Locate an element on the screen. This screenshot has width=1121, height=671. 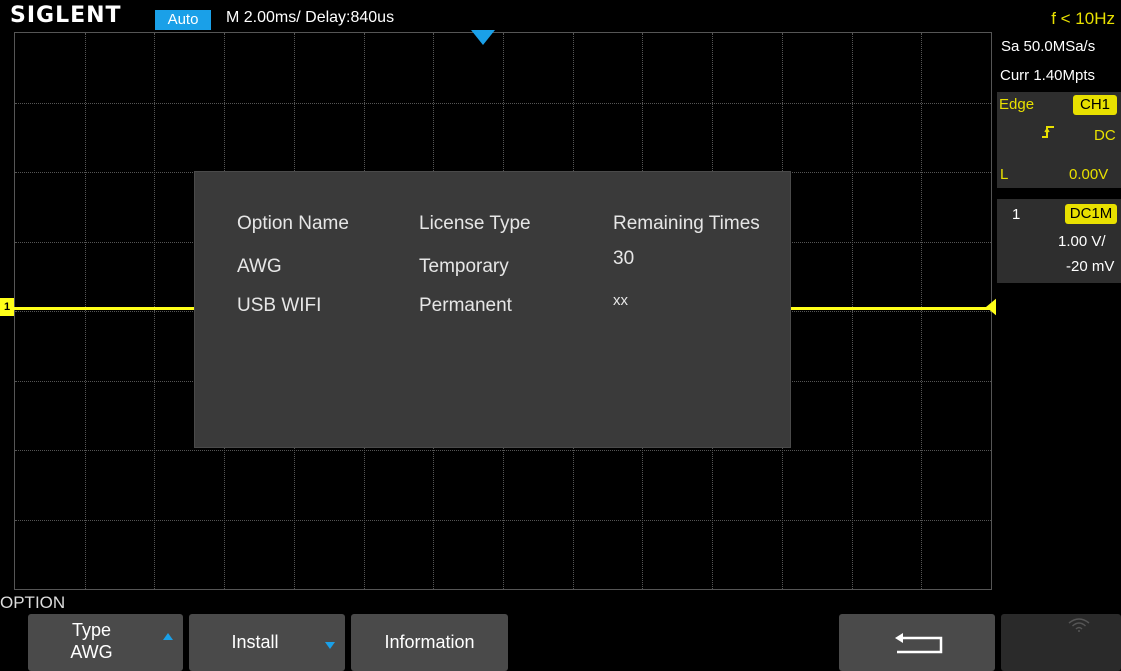
type-softkey-label: Type is located at coordinates (91, 630).